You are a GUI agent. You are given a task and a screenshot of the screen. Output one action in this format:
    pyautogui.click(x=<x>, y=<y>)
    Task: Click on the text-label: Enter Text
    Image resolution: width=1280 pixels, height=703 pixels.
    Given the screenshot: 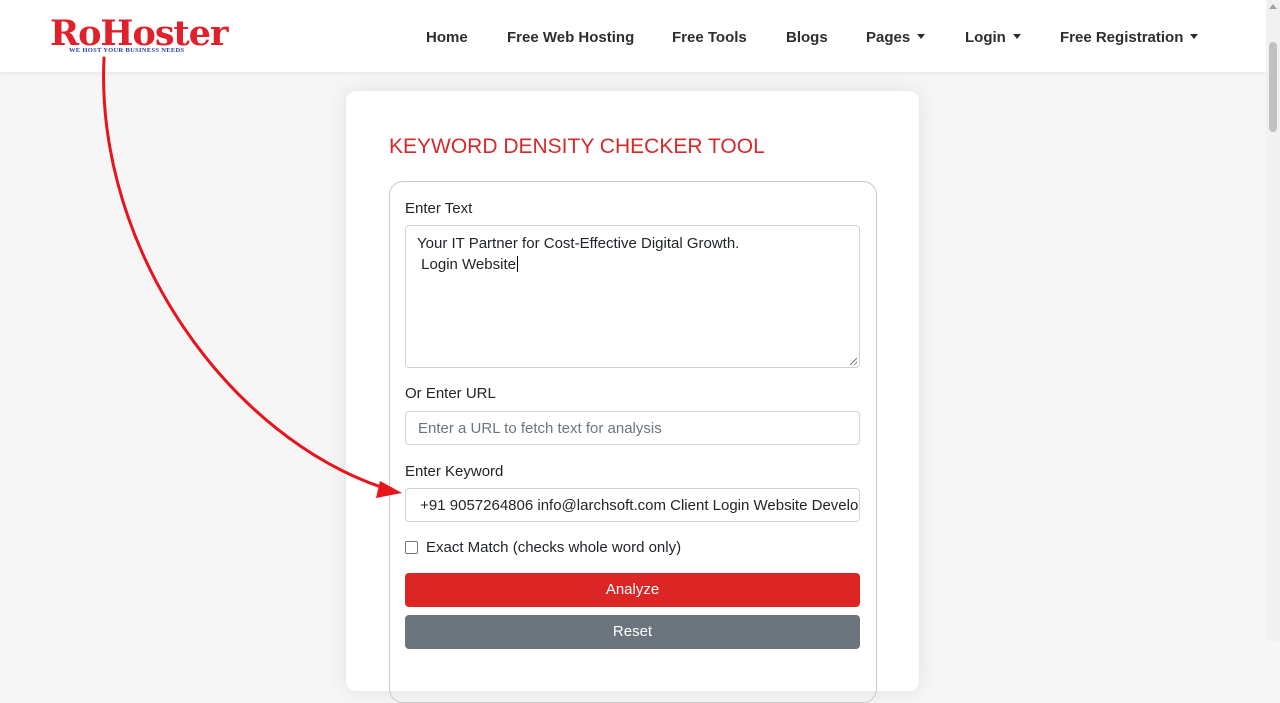 What is the action you would take?
    pyautogui.click(x=439, y=208)
    